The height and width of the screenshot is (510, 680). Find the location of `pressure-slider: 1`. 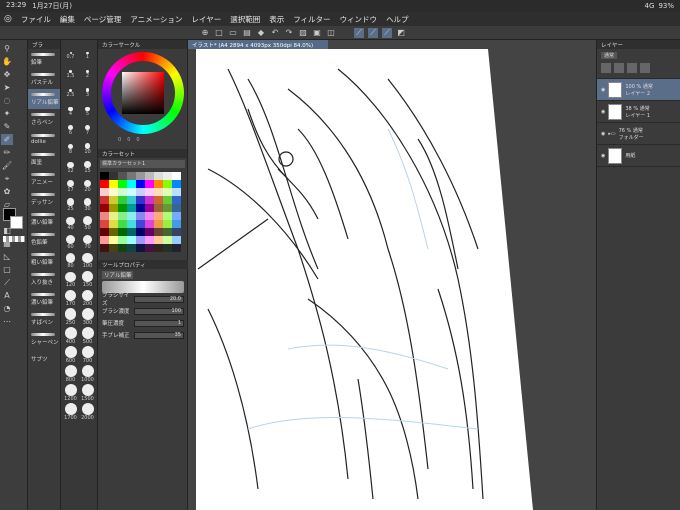

pressure-slider: 1 is located at coordinates (159, 323).